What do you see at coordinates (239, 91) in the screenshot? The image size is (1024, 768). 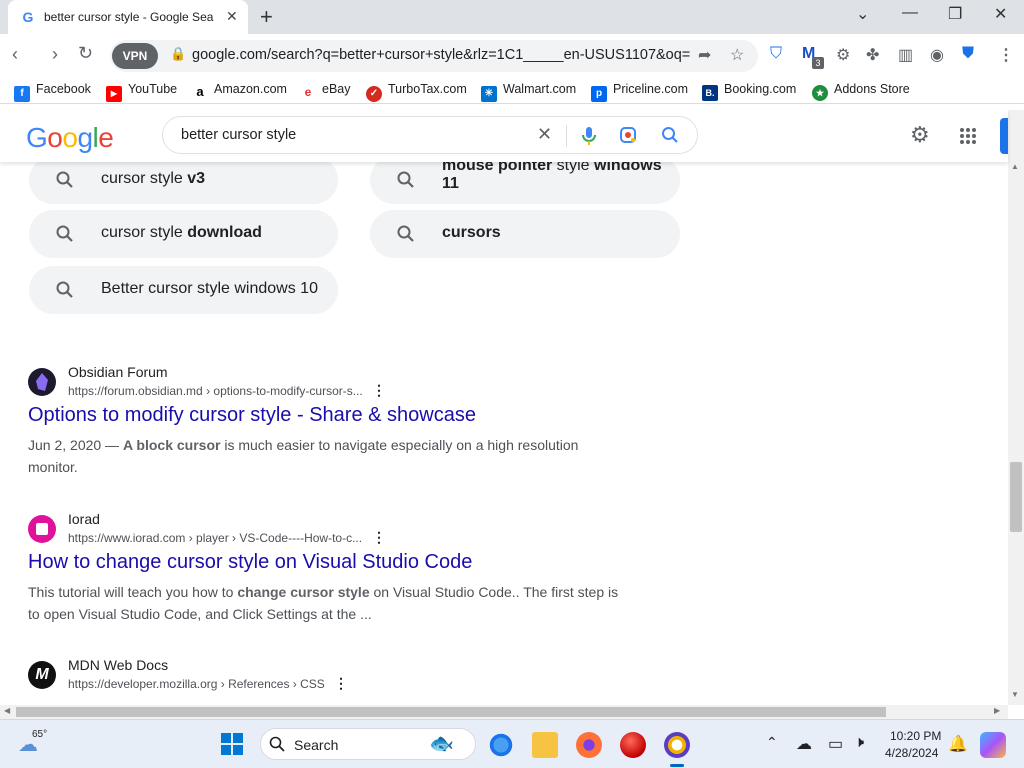 I see `bookmark-amazon: a Amazon.com` at bounding box center [239, 91].